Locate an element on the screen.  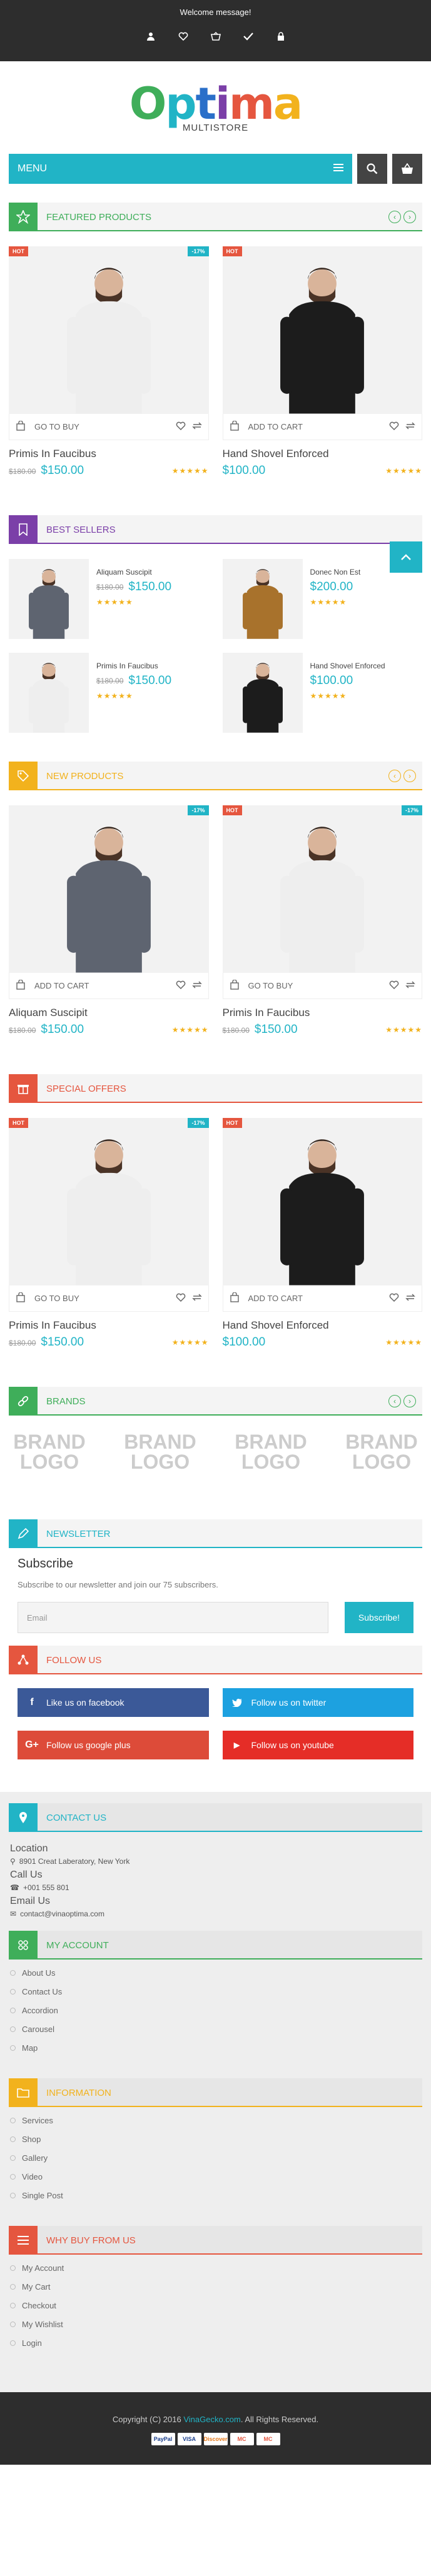
lock-icon is located at coordinates (280, 36).